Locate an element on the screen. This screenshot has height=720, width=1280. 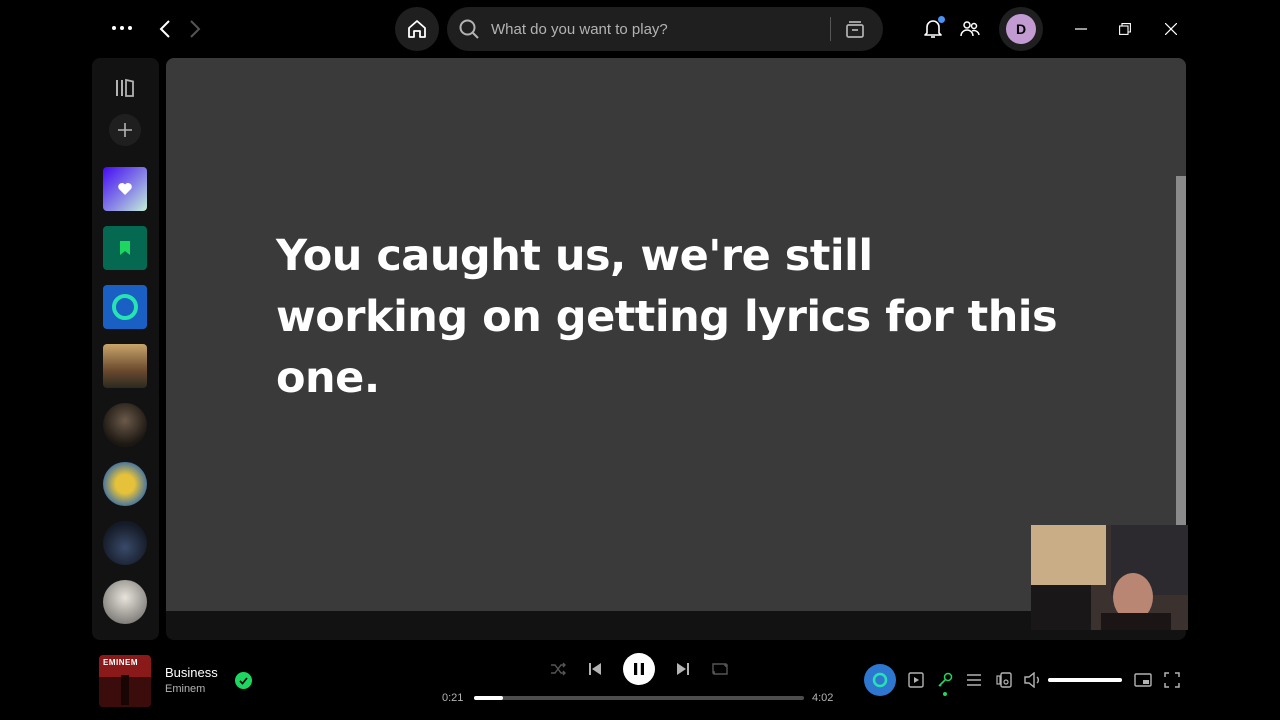
track-title: Business is located at coordinates (191, 672).